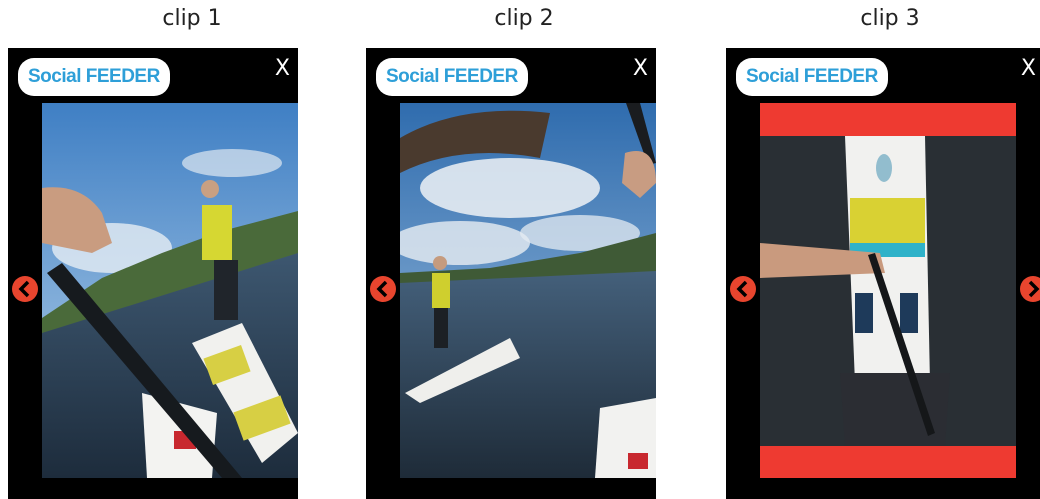  Describe the element at coordinates (524, 18) in the screenshot. I see `clip-2-title: clip 2` at that location.